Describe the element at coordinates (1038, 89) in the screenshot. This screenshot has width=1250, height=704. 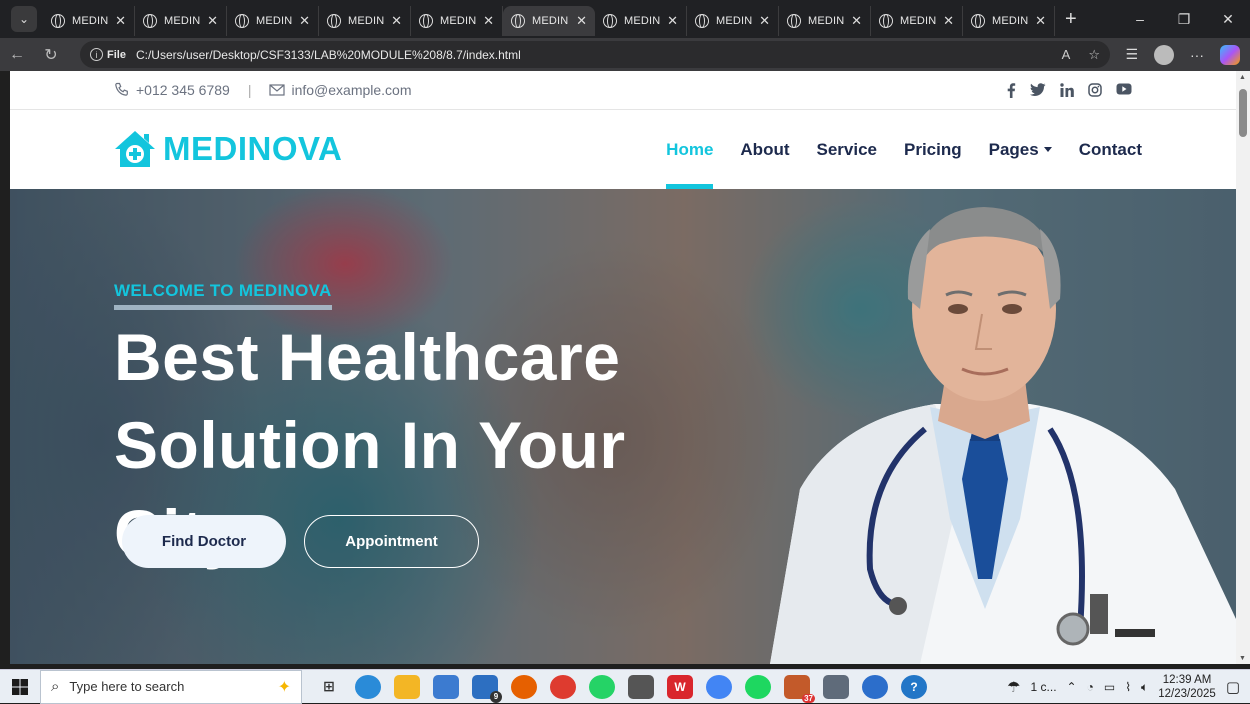
I see `twitter-icon` at that location.